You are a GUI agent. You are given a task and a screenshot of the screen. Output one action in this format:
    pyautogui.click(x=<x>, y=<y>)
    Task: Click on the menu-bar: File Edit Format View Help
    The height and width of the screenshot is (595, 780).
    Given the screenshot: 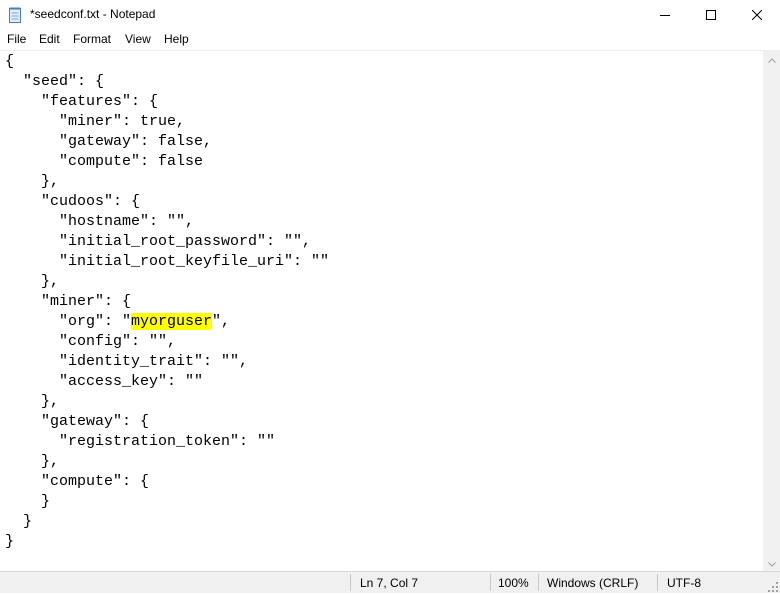 What is the action you would take?
    pyautogui.click(x=390, y=40)
    